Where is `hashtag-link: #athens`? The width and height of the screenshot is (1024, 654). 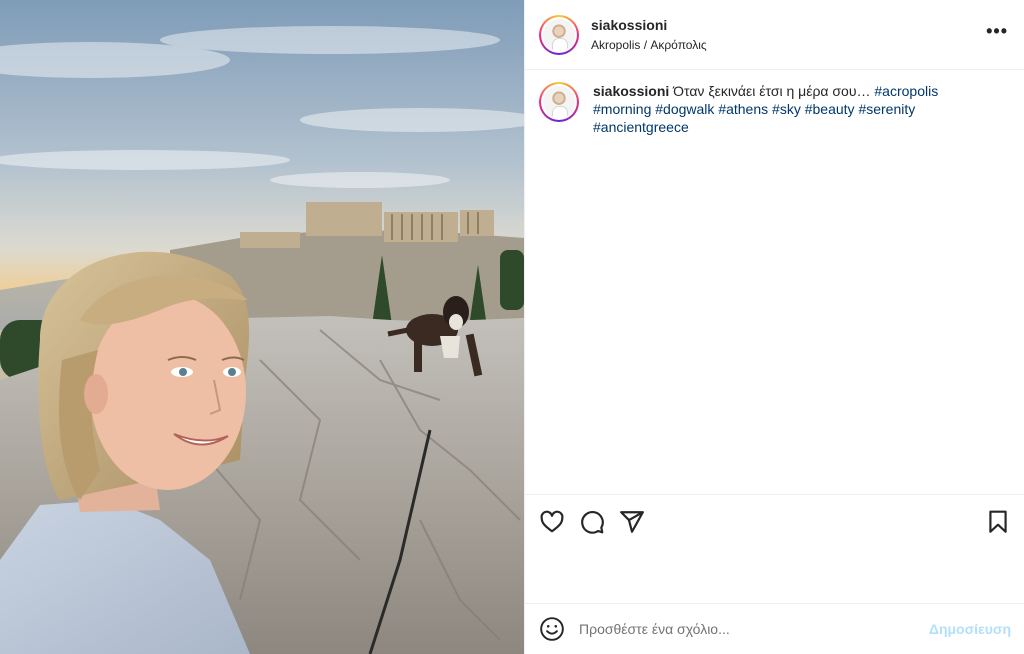 hashtag-link: #athens is located at coordinates (743, 109).